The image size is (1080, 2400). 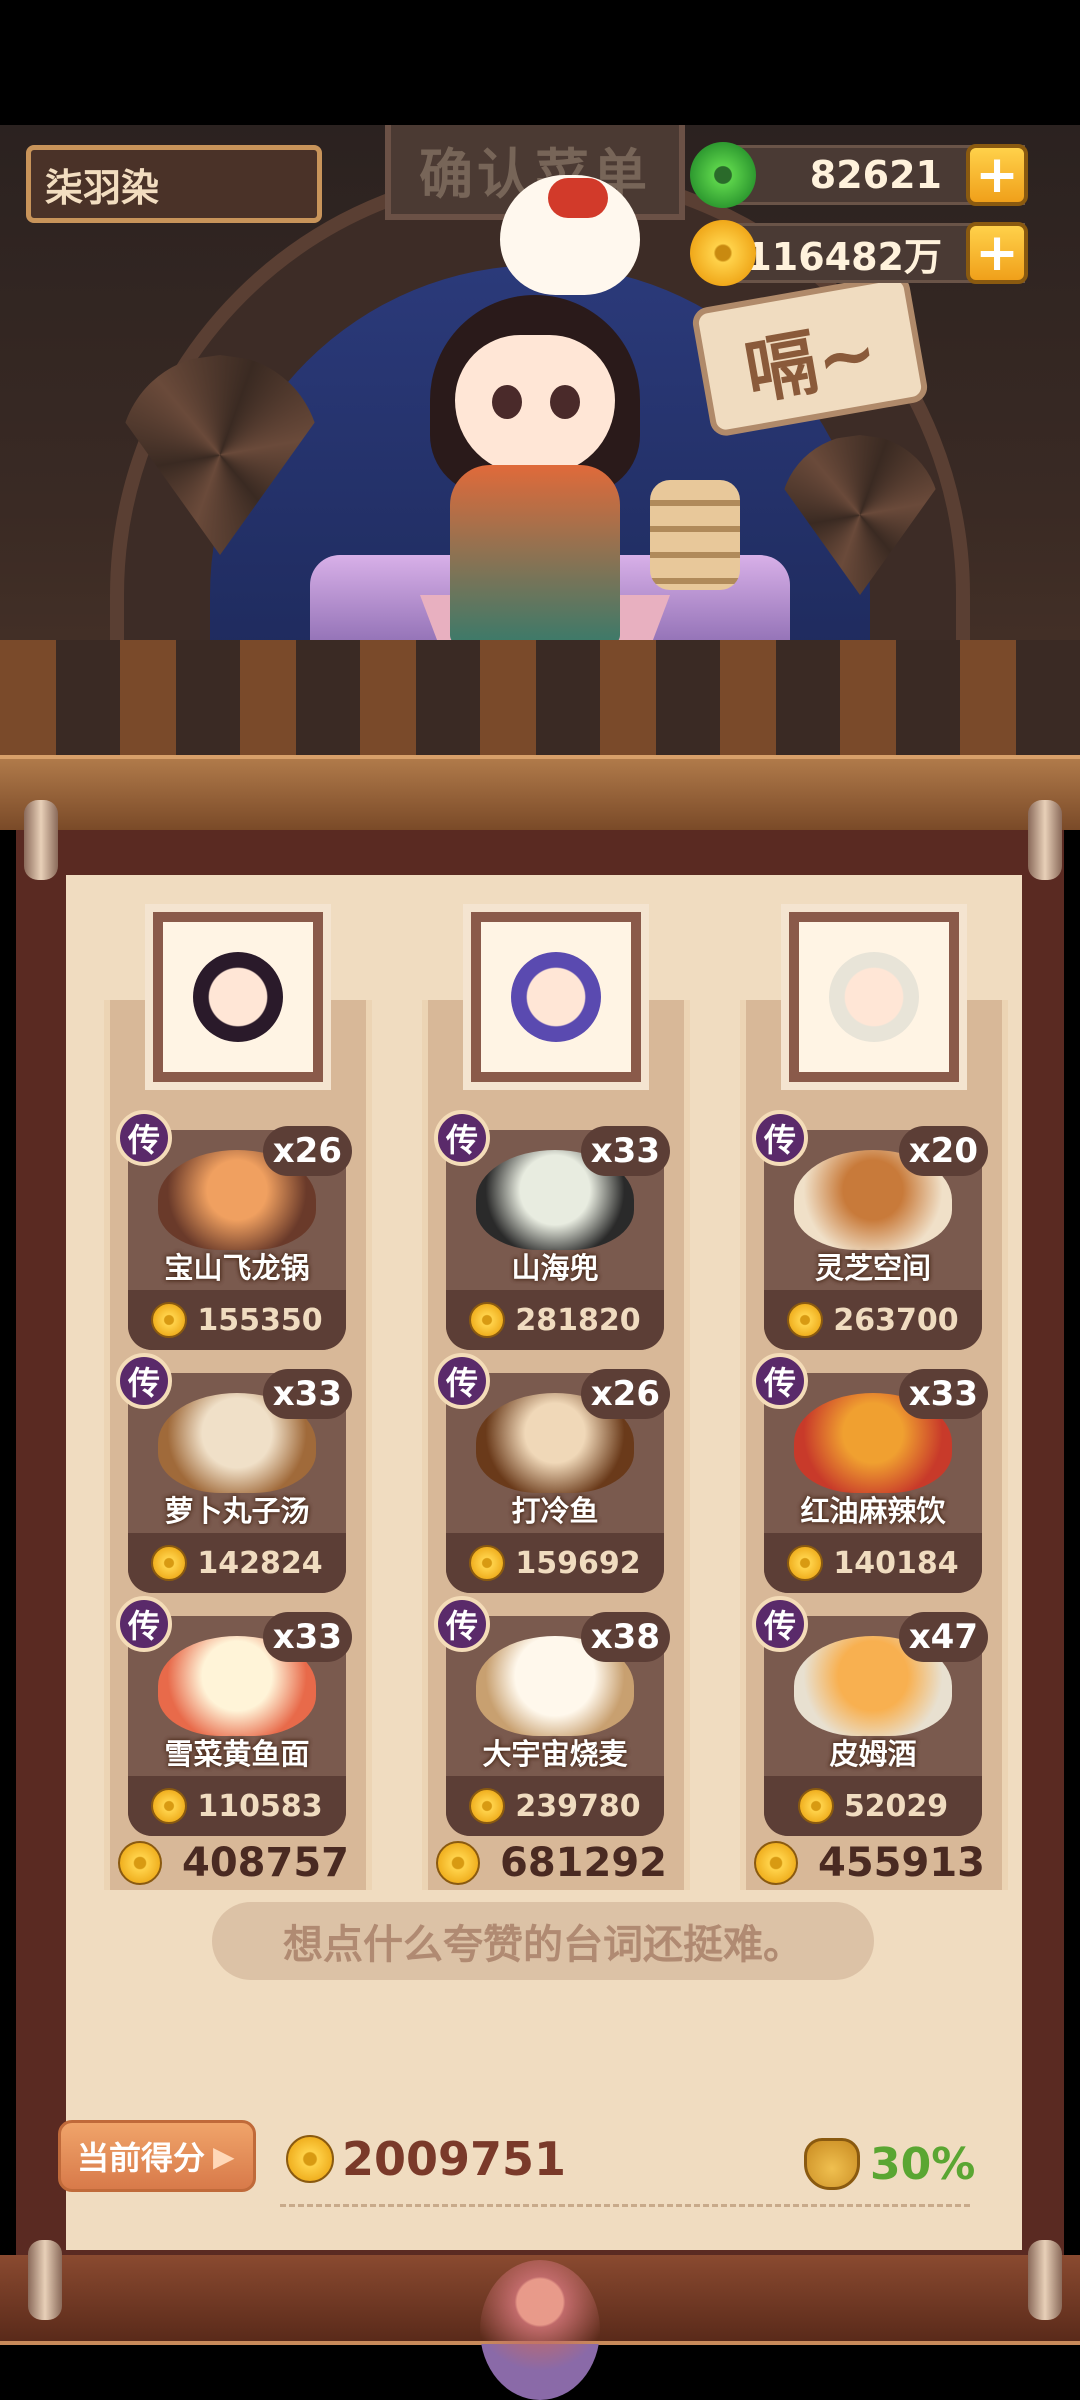 What do you see at coordinates (695, 535) in the screenshot?
I see `bowl-stack` at bounding box center [695, 535].